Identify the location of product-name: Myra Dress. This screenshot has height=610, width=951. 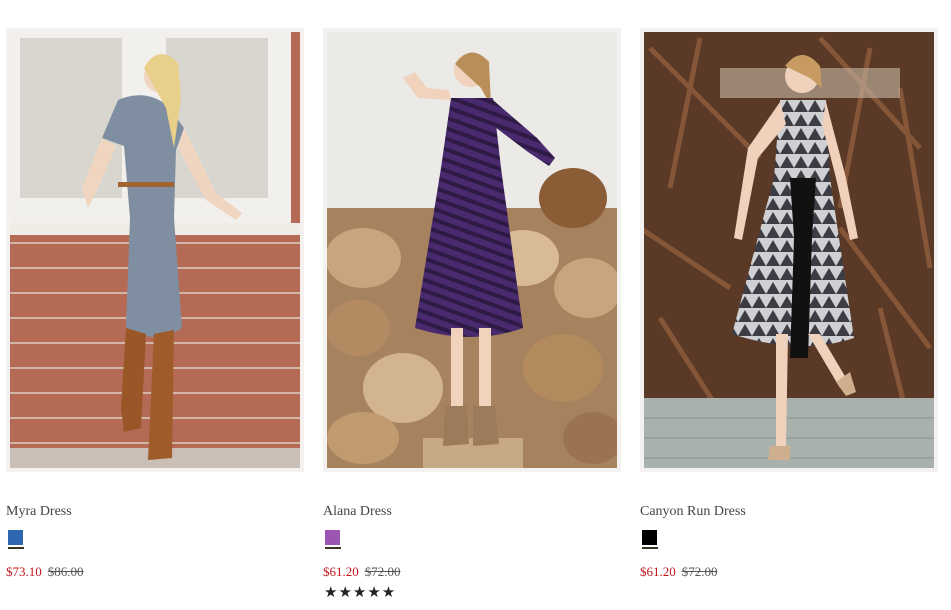
(39, 512).